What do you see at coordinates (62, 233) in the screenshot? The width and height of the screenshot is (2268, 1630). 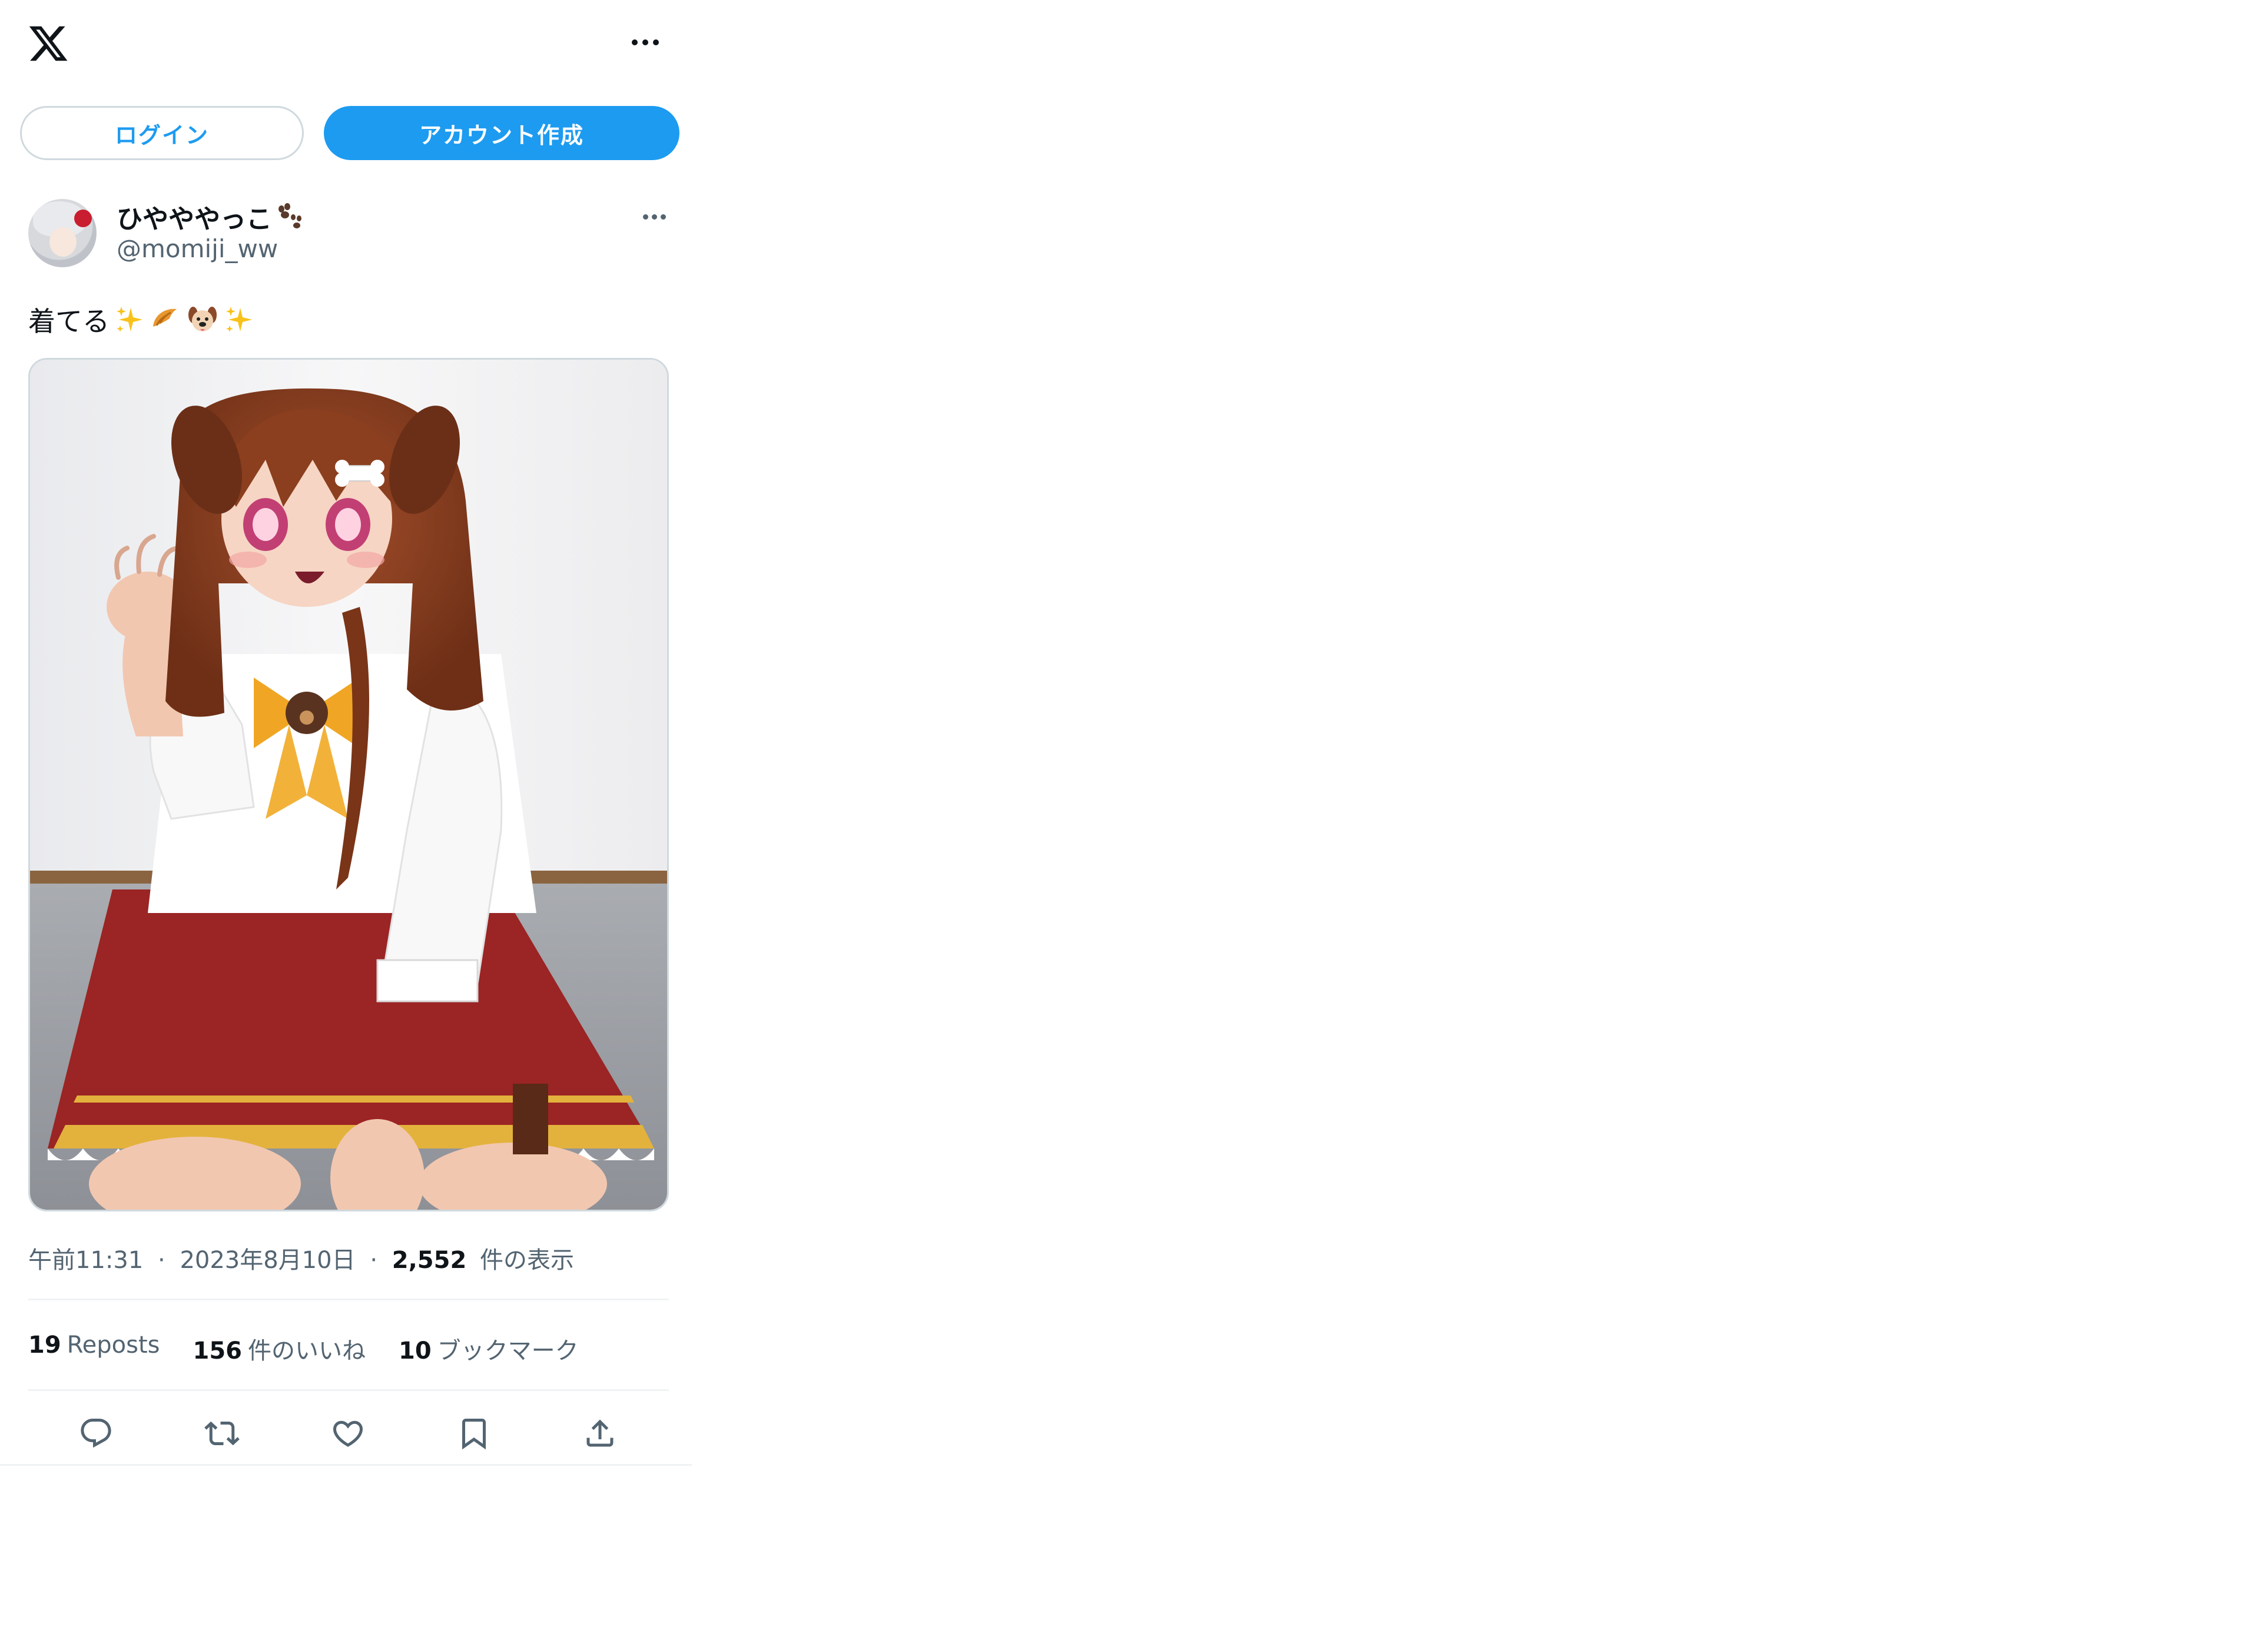 I see `avatar` at bounding box center [62, 233].